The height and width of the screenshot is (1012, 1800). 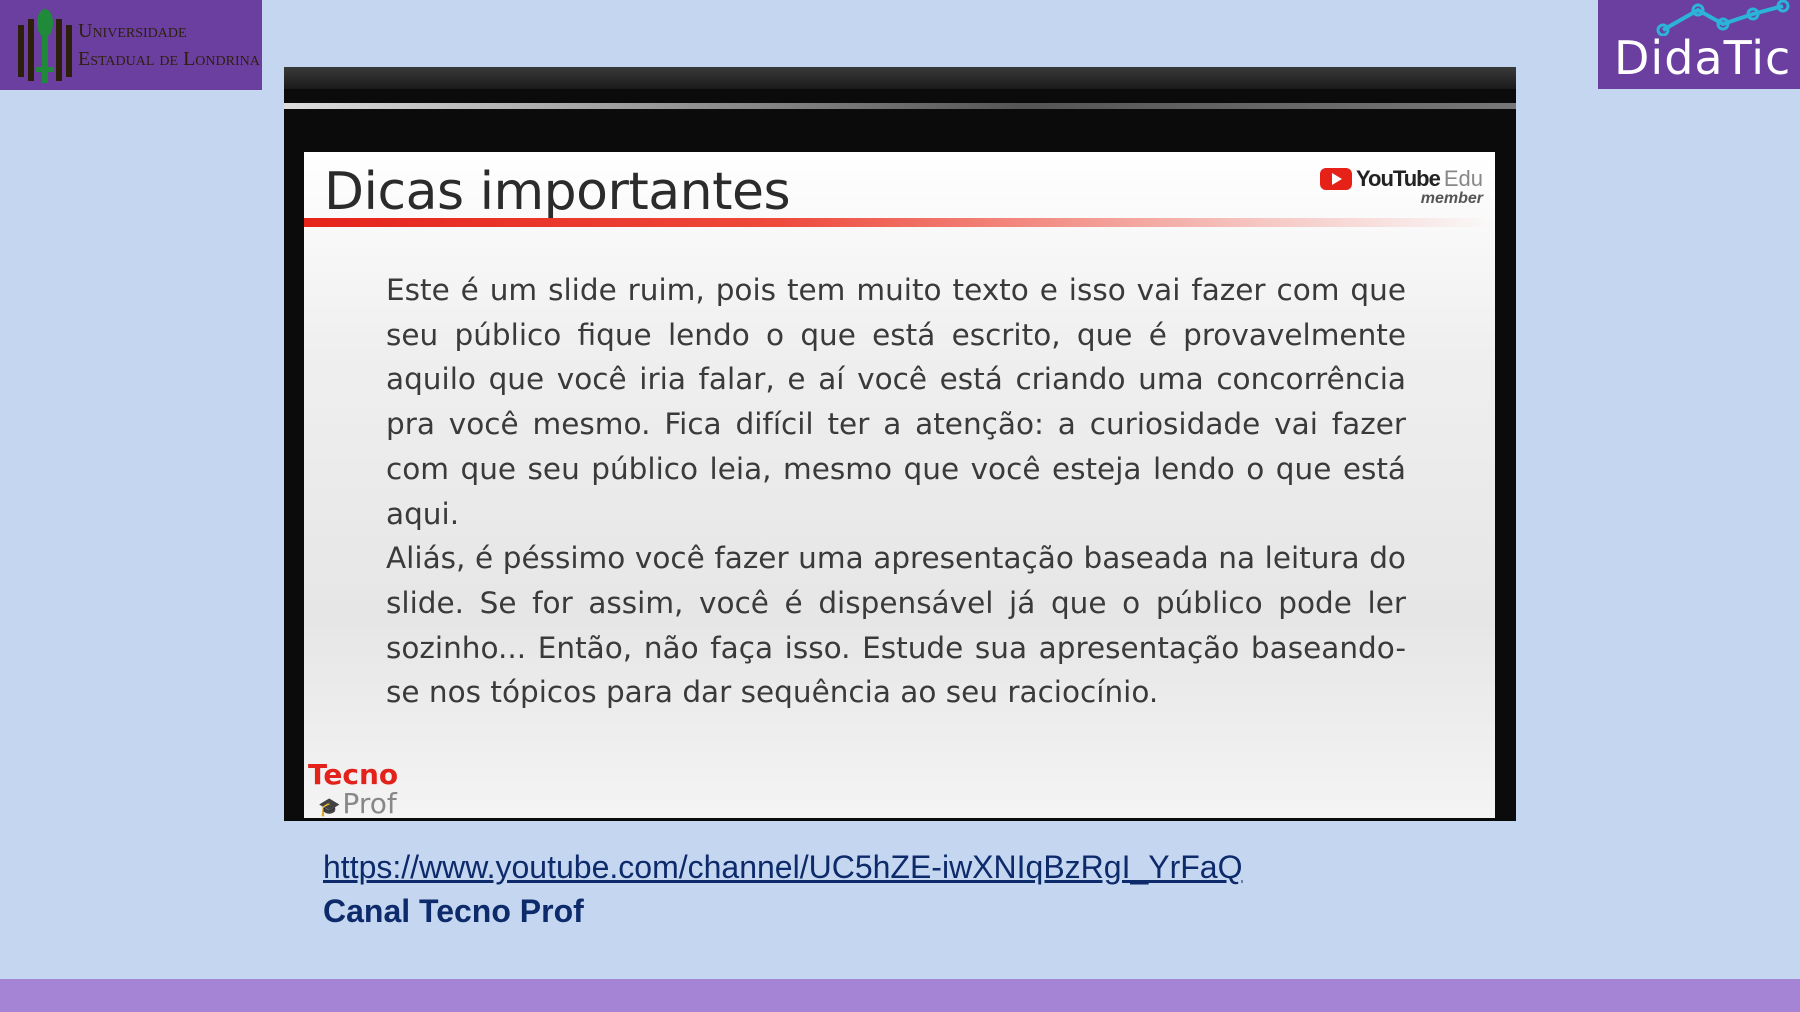 I want to click on youtube-word: YouTube, so click(x=1398, y=178).